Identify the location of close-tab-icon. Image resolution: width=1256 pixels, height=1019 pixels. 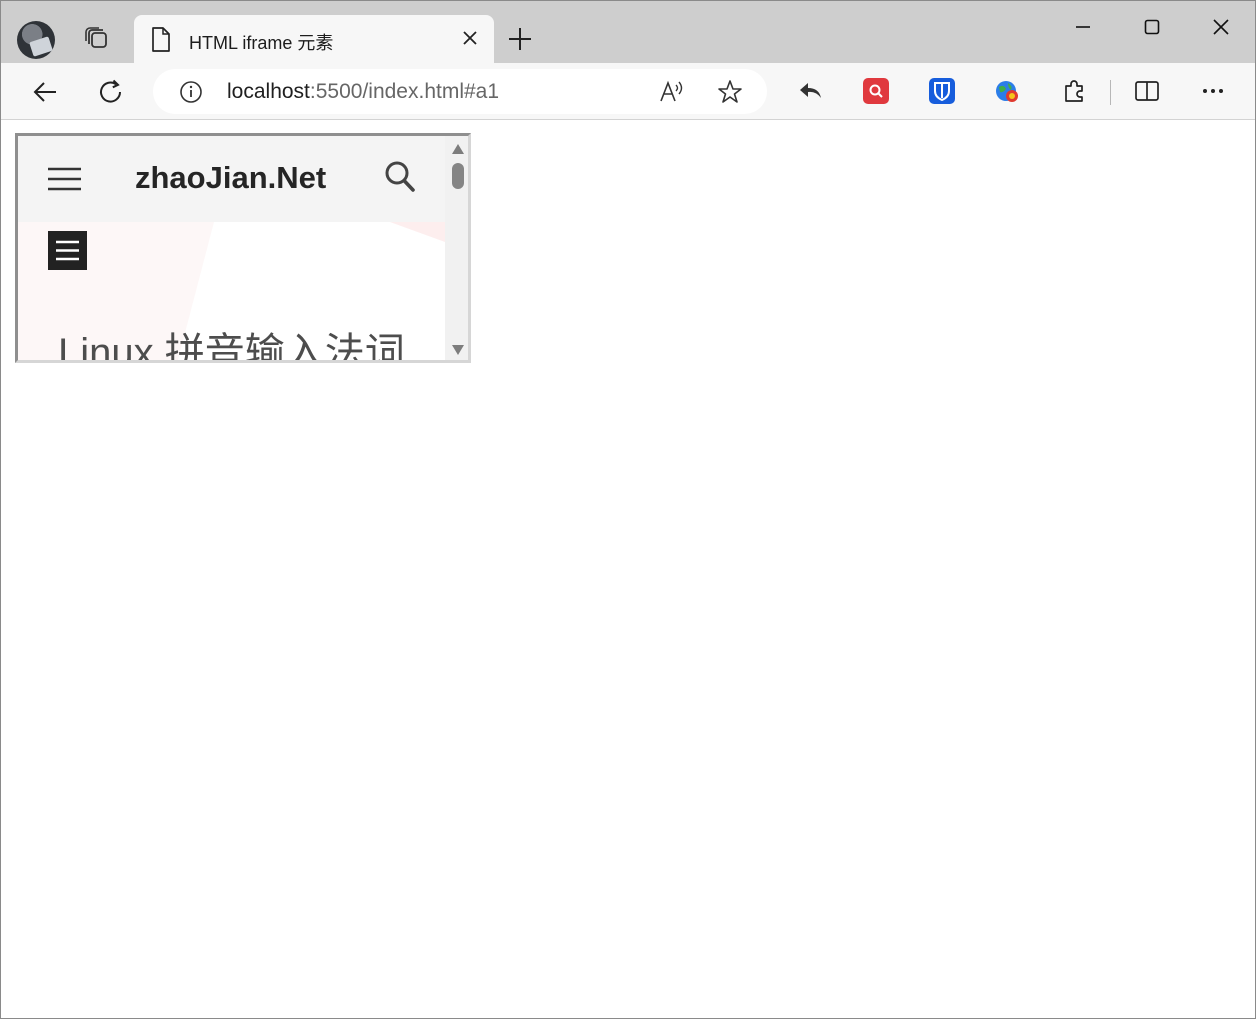
(470, 38).